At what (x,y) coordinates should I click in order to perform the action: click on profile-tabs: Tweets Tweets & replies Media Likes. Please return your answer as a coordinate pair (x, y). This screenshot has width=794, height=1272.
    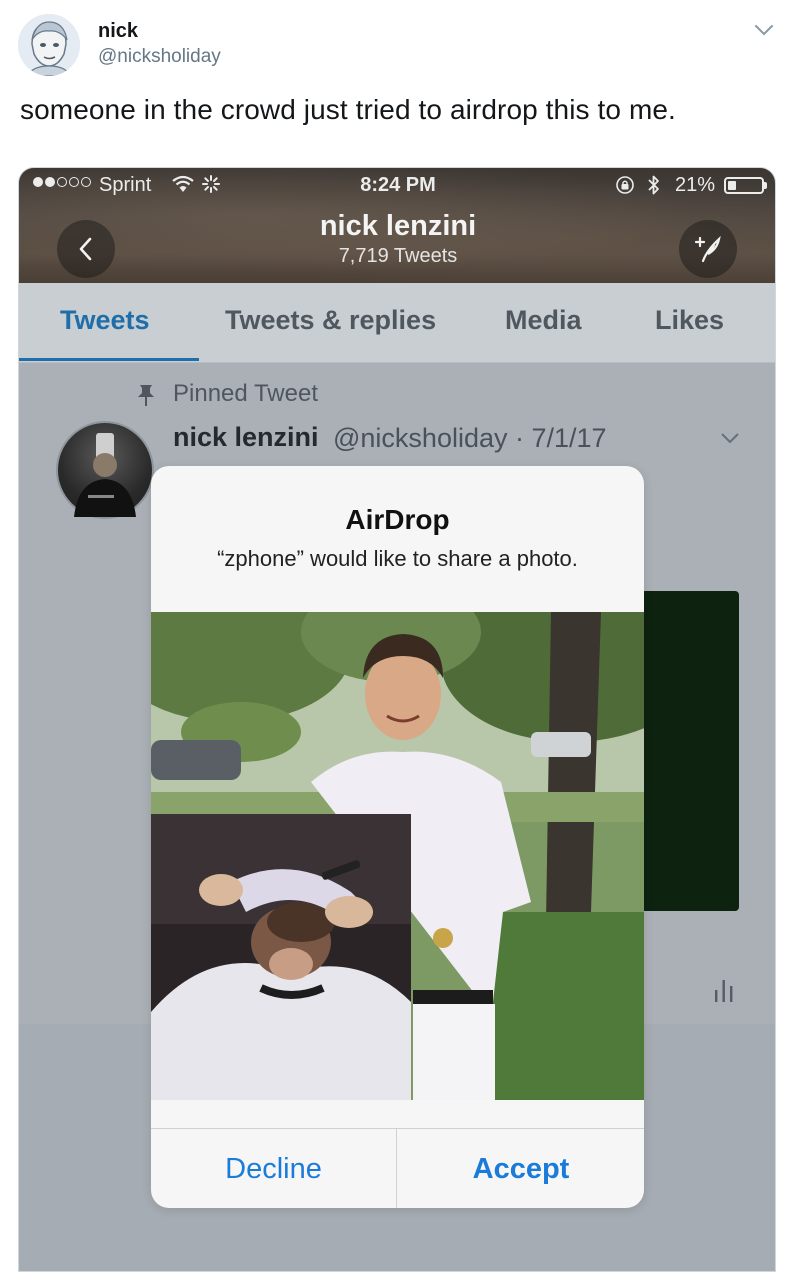
    Looking at the image, I should click on (397, 323).